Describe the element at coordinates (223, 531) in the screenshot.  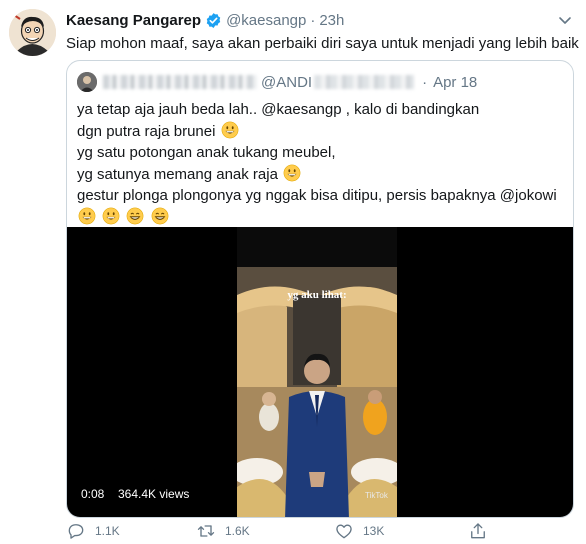
I see `retweet-button: 1.6K` at that location.